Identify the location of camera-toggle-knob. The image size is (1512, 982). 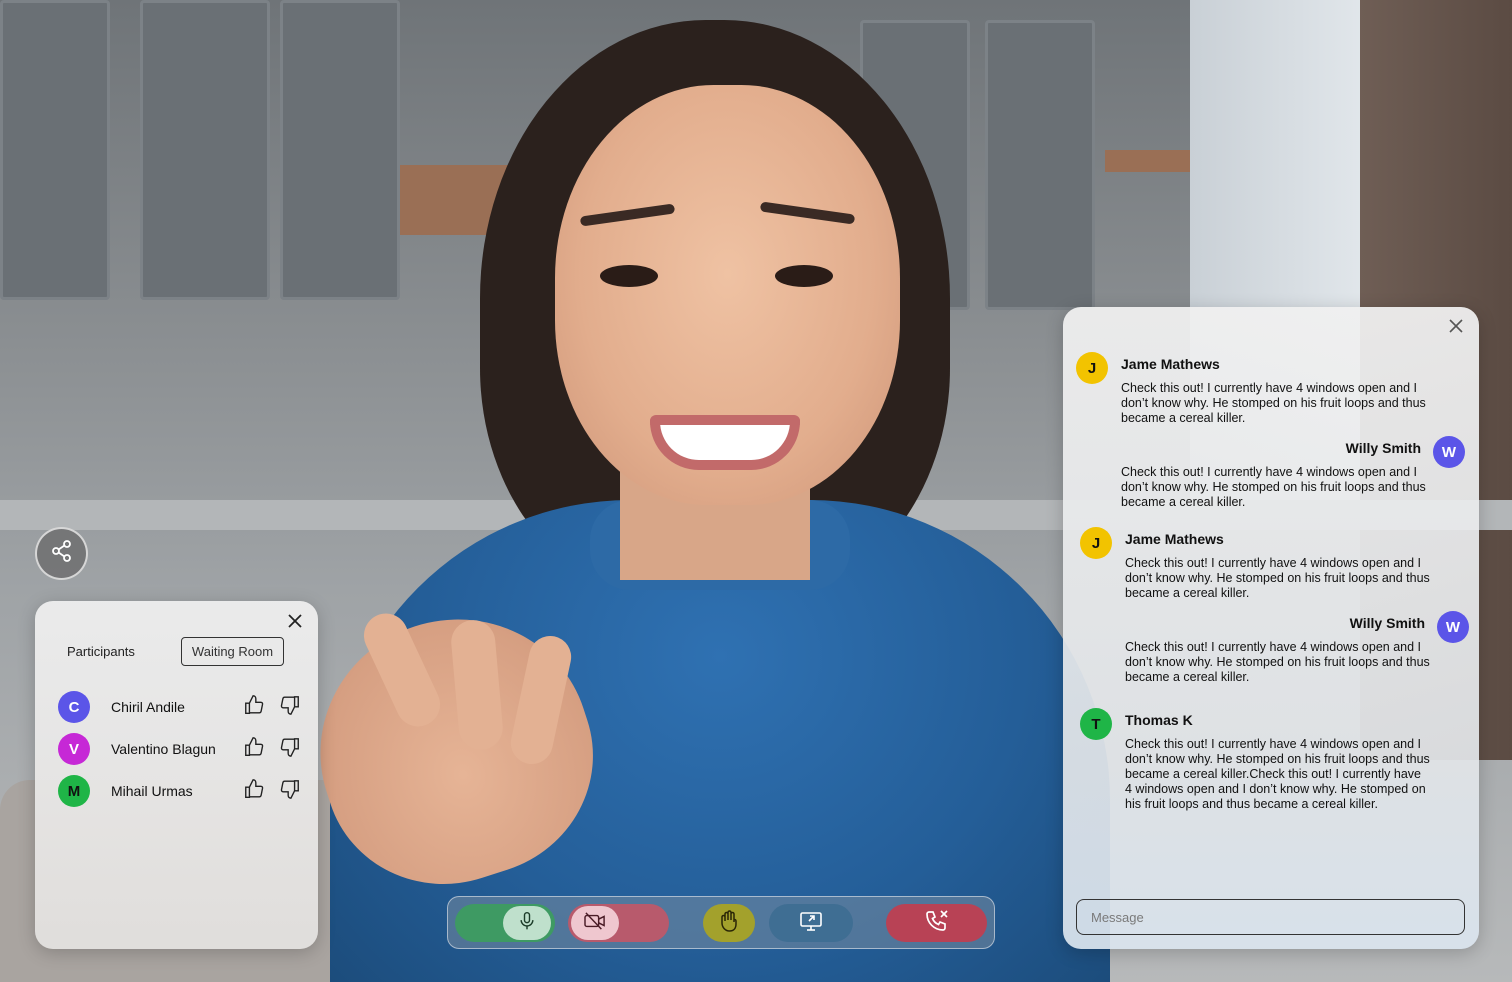
(595, 923).